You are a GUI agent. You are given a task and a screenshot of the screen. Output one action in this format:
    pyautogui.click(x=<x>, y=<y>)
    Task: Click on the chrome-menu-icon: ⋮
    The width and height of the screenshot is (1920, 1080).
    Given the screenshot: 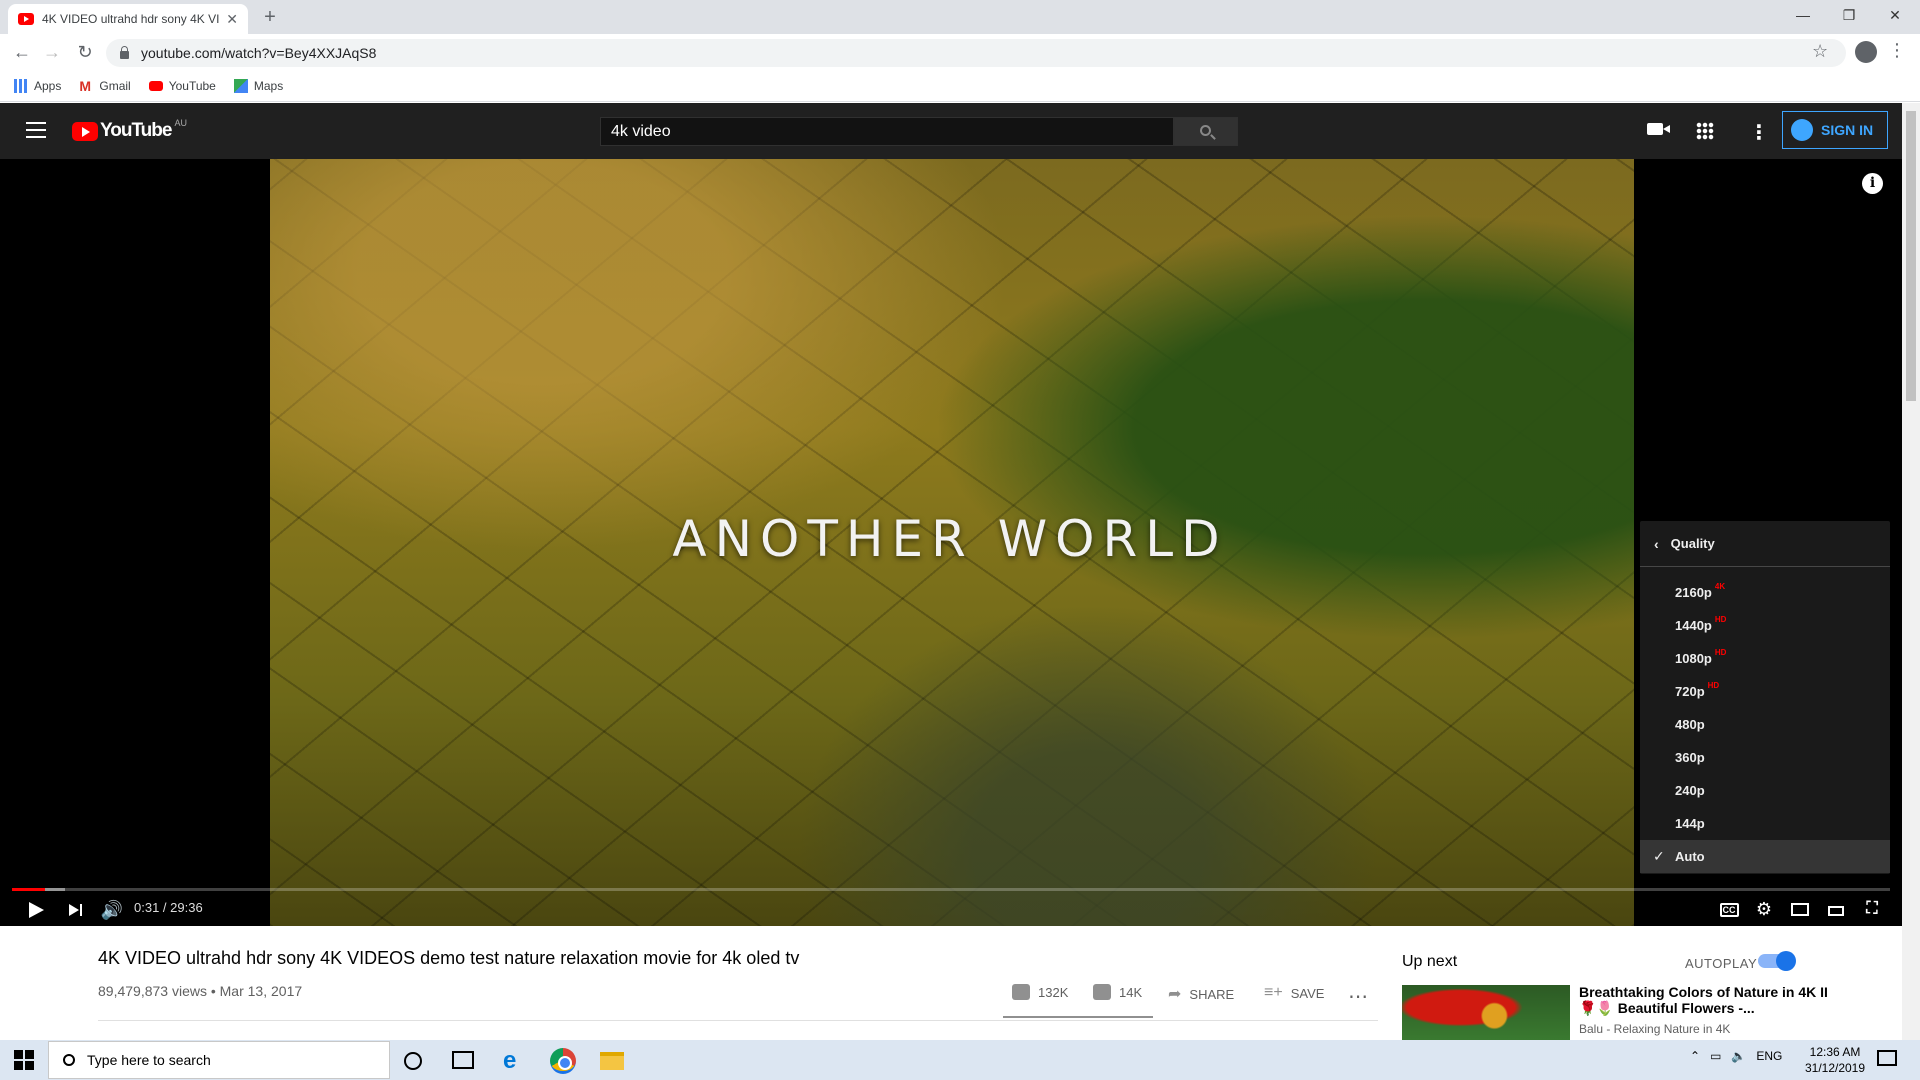 What is the action you would take?
    pyautogui.click(x=1897, y=50)
    